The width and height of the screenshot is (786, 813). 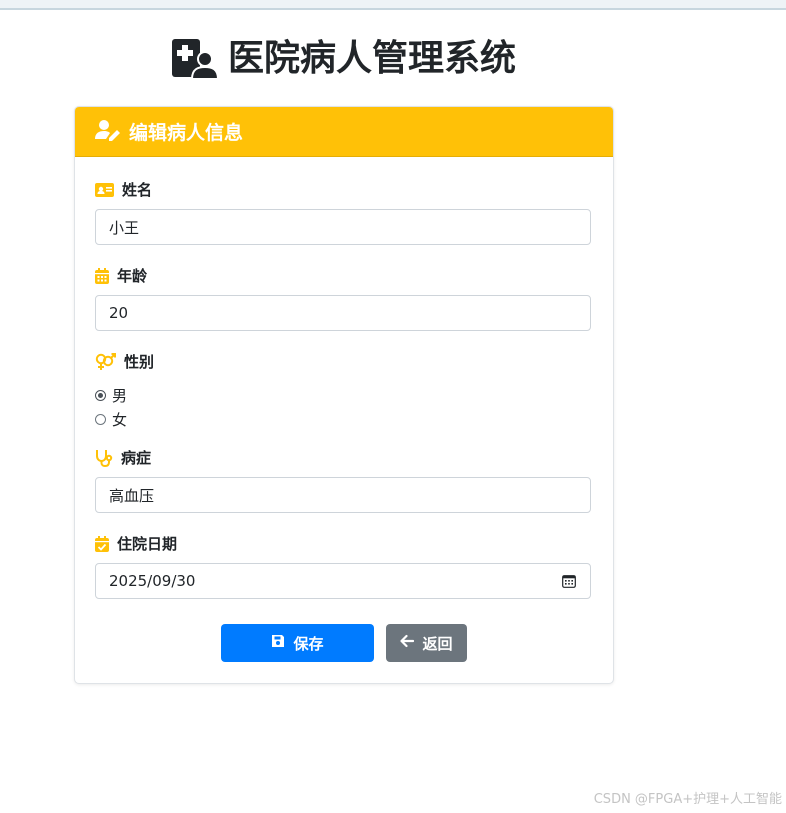 I want to click on gender-label: 性别, so click(x=124, y=361).